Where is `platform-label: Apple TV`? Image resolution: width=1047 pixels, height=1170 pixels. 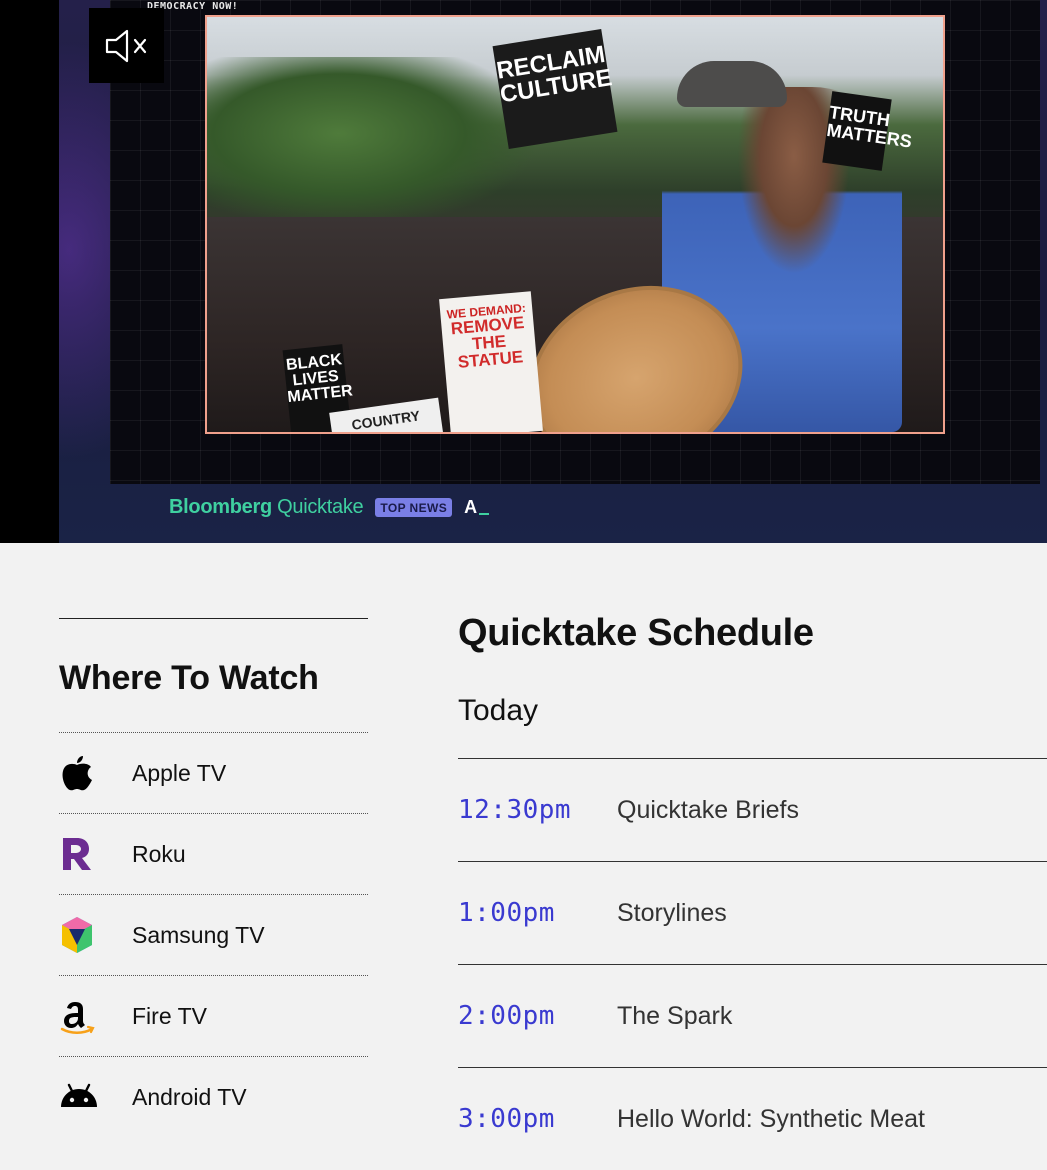 platform-label: Apple TV is located at coordinates (179, 772).